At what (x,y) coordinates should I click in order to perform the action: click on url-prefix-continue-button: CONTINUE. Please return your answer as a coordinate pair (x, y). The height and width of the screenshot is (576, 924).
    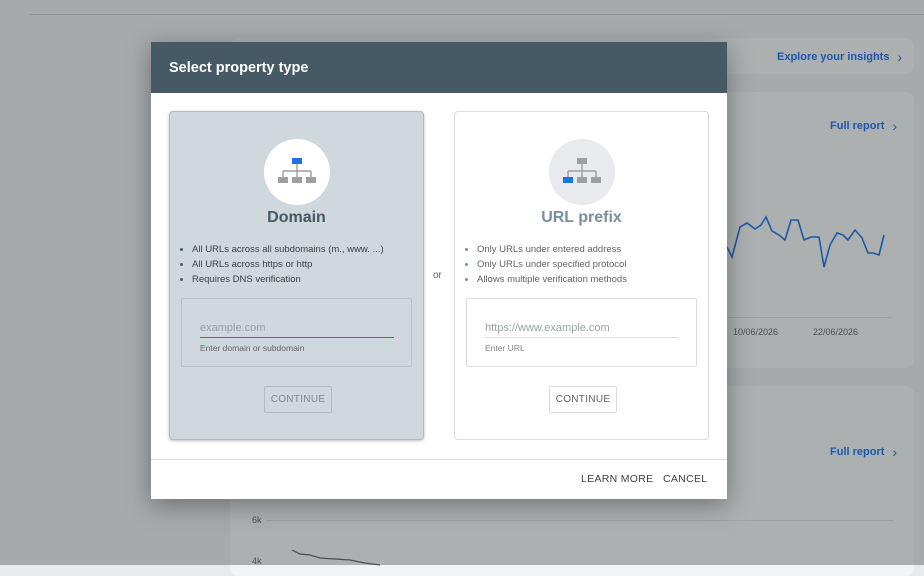
    Looking at the image, I should click on (583, 399).